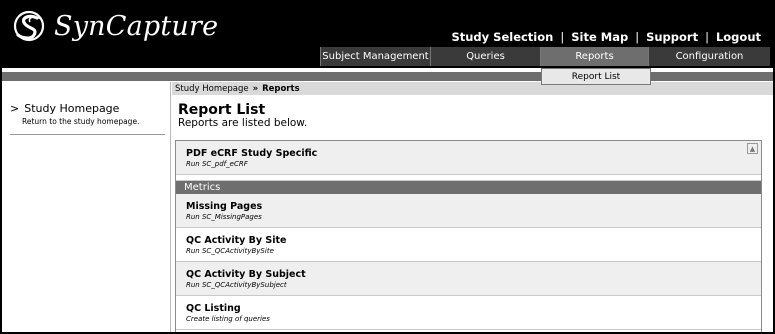 This screenshot has height=334, width=775. What do you see at coordinates (594, 56) in the screenshot?
I see `tab-reports: Reports` at bounding box center [594, 56].